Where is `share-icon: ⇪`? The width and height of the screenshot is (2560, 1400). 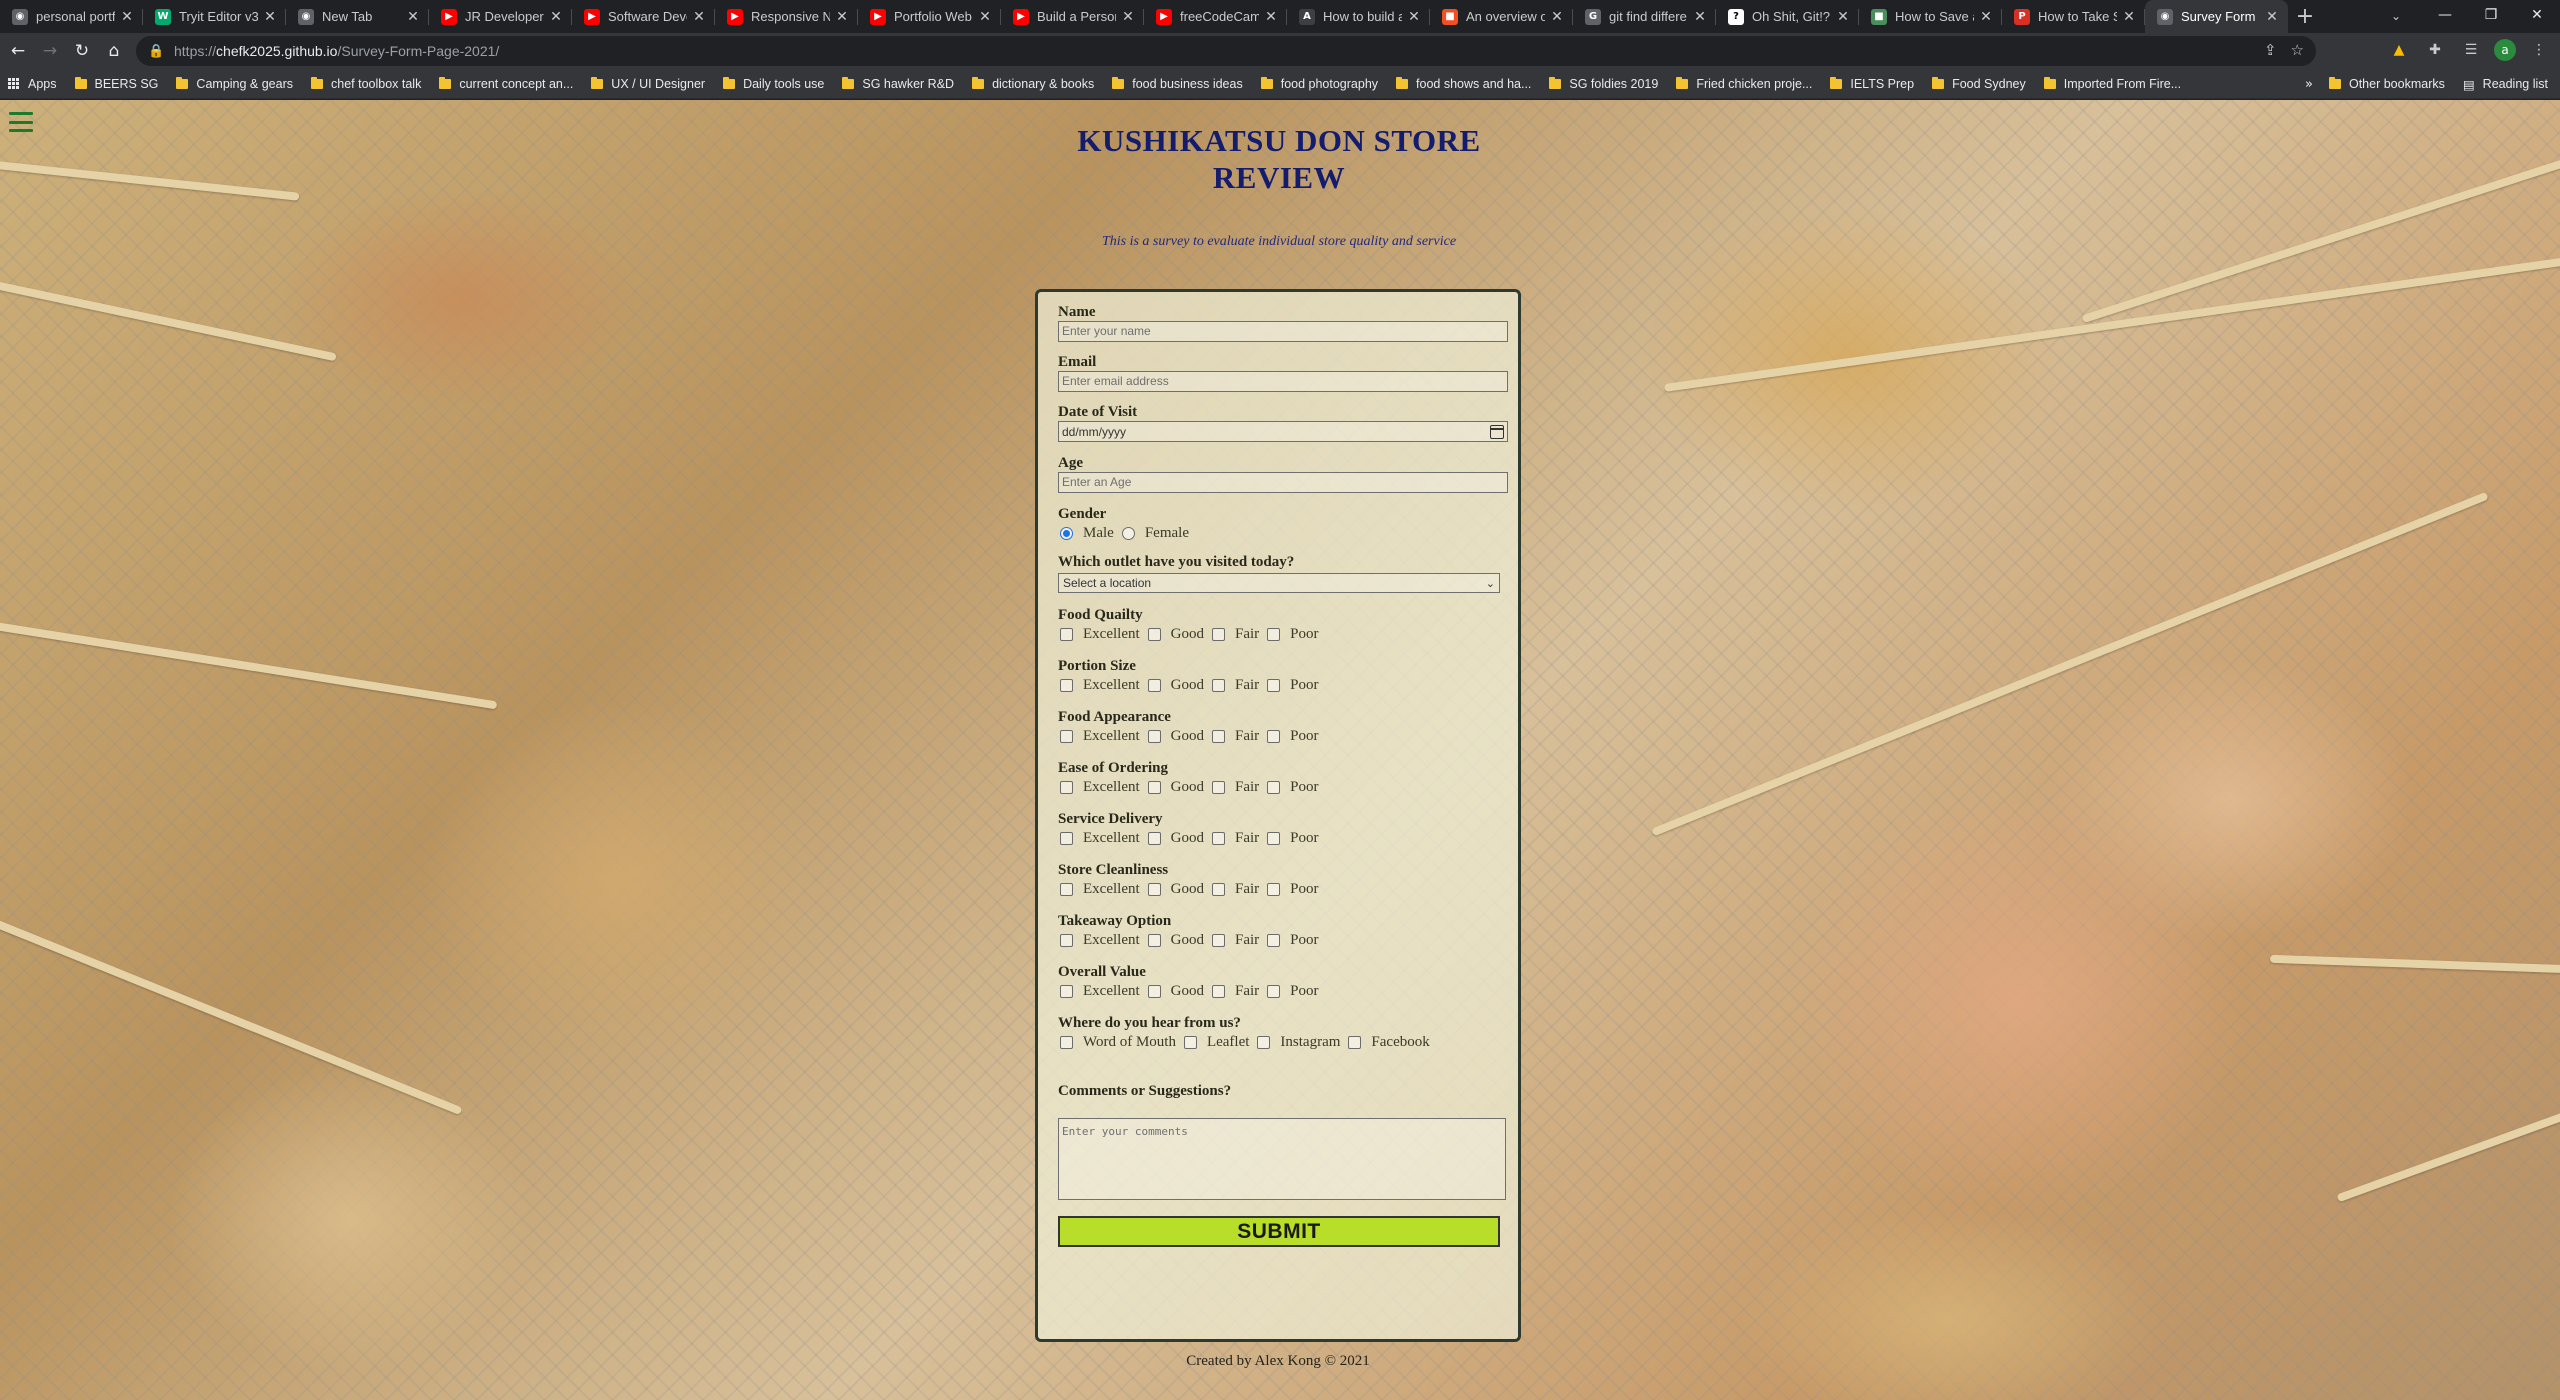
share-icon: ⇪ is located at coordinates (2270, 50).